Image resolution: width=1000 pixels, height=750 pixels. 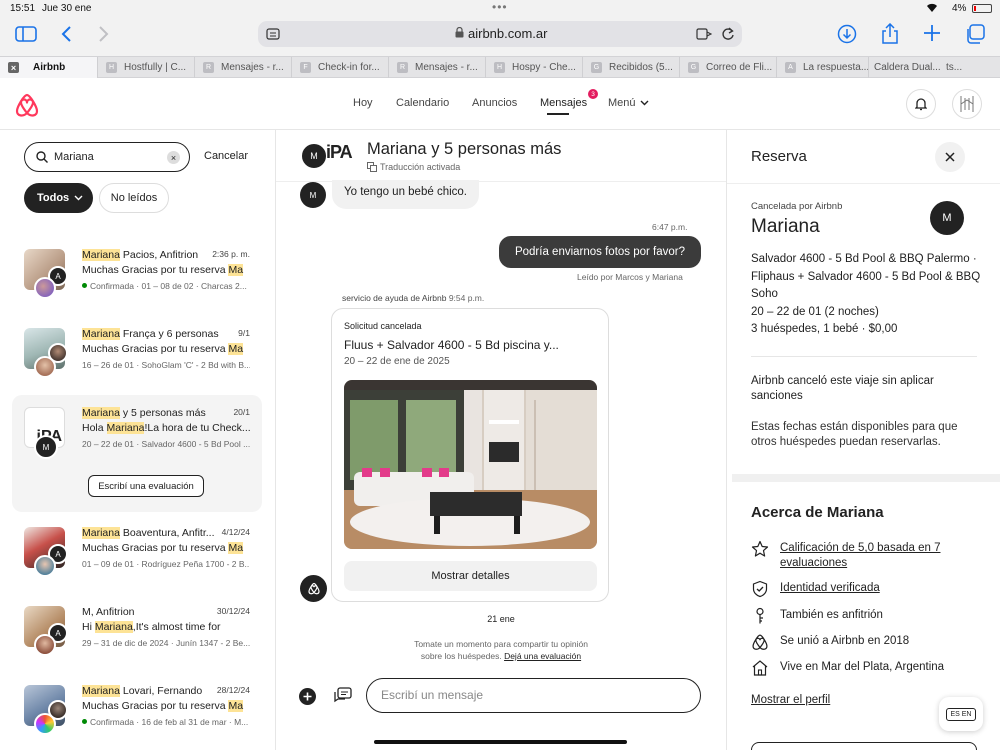 What do you see at coordinates (500, 34) in the screenshot?
I see `address-bar: airbnb.com.ar` at bounding box center [500, 34].